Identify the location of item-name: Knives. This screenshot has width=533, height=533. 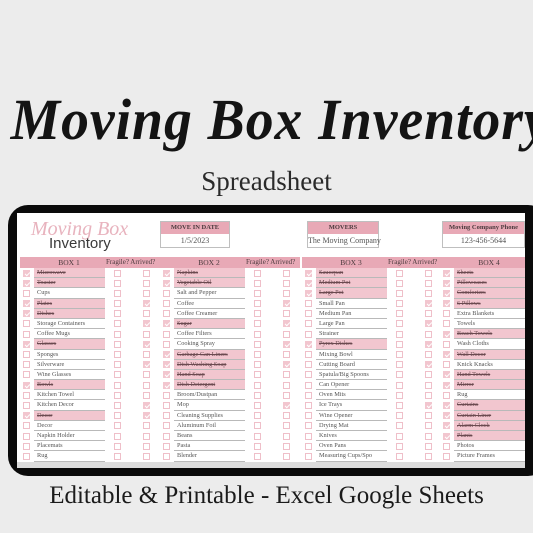
(351, 436).